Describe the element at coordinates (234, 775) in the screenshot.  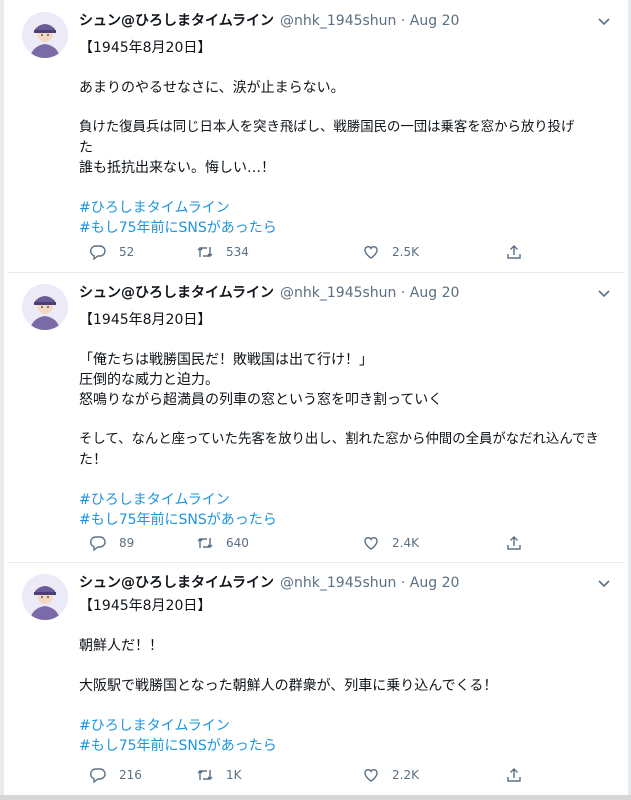
I see `retweet-count: 1K` at that location.